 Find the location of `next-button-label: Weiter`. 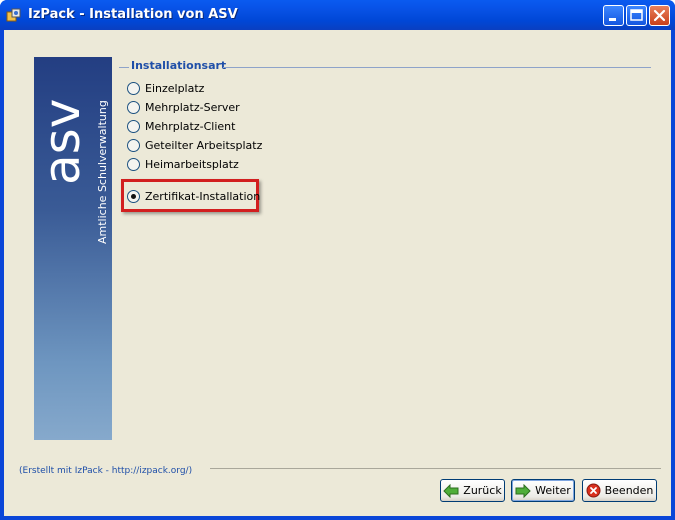

next-button-label: Weiter is located at coordinates (553, 490).